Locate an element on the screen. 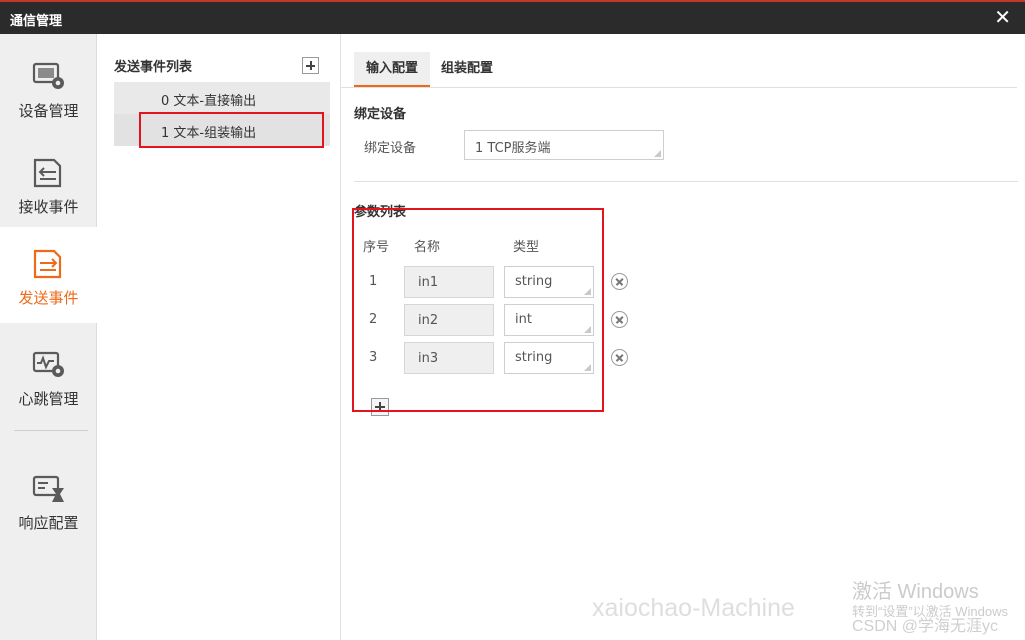  event-item-selected: 1 文本-组装输出 is located at coordinates (222, 130).